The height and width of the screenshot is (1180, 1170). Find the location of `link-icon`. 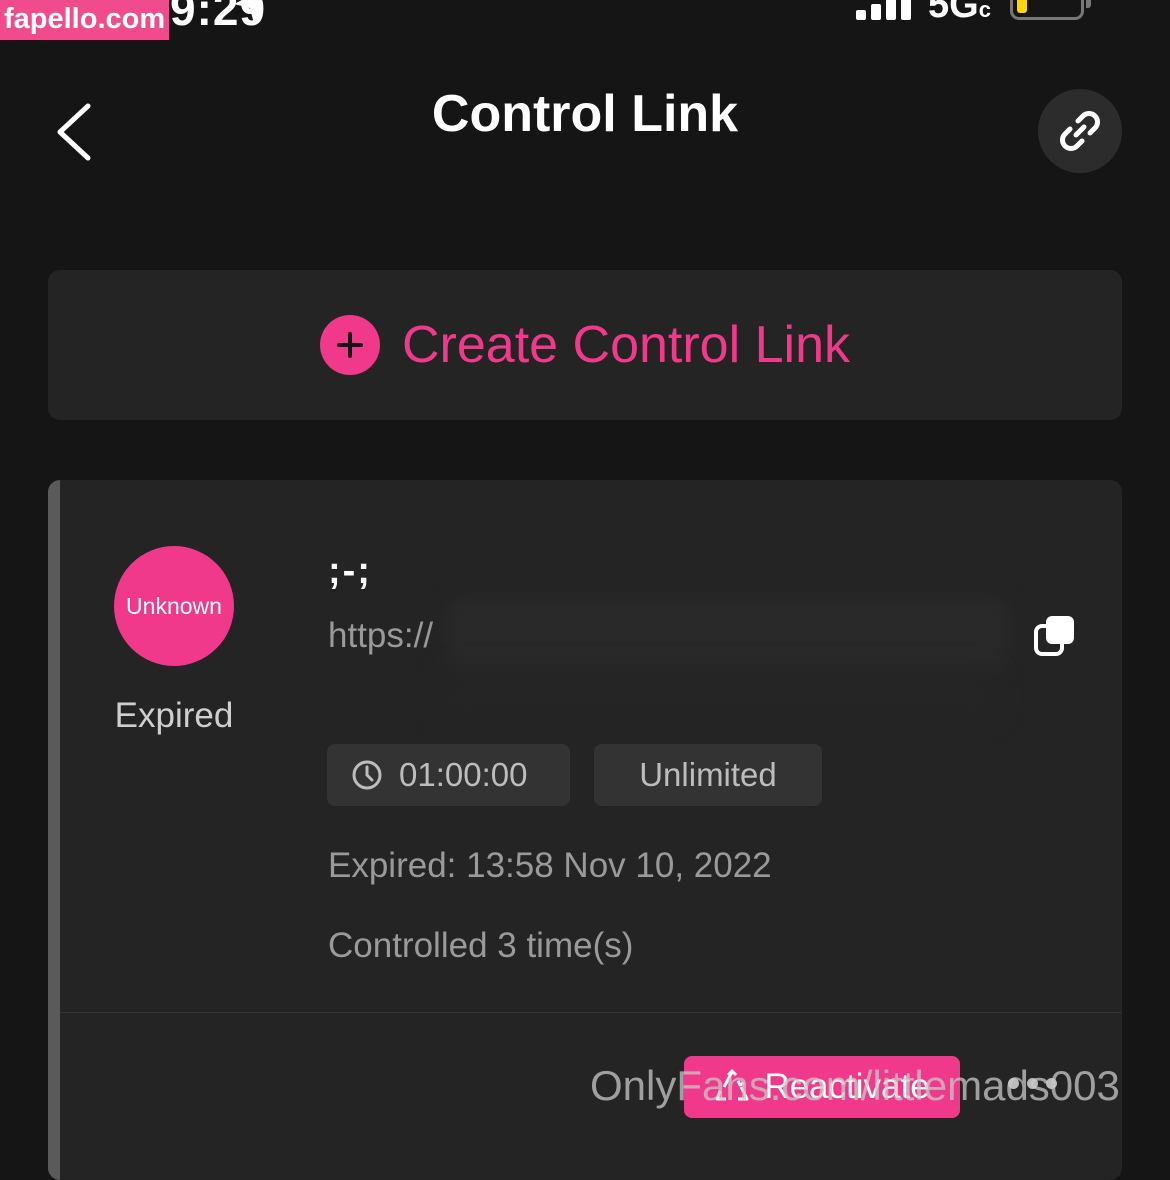

link-icon is located at coordinates (1080, 131).